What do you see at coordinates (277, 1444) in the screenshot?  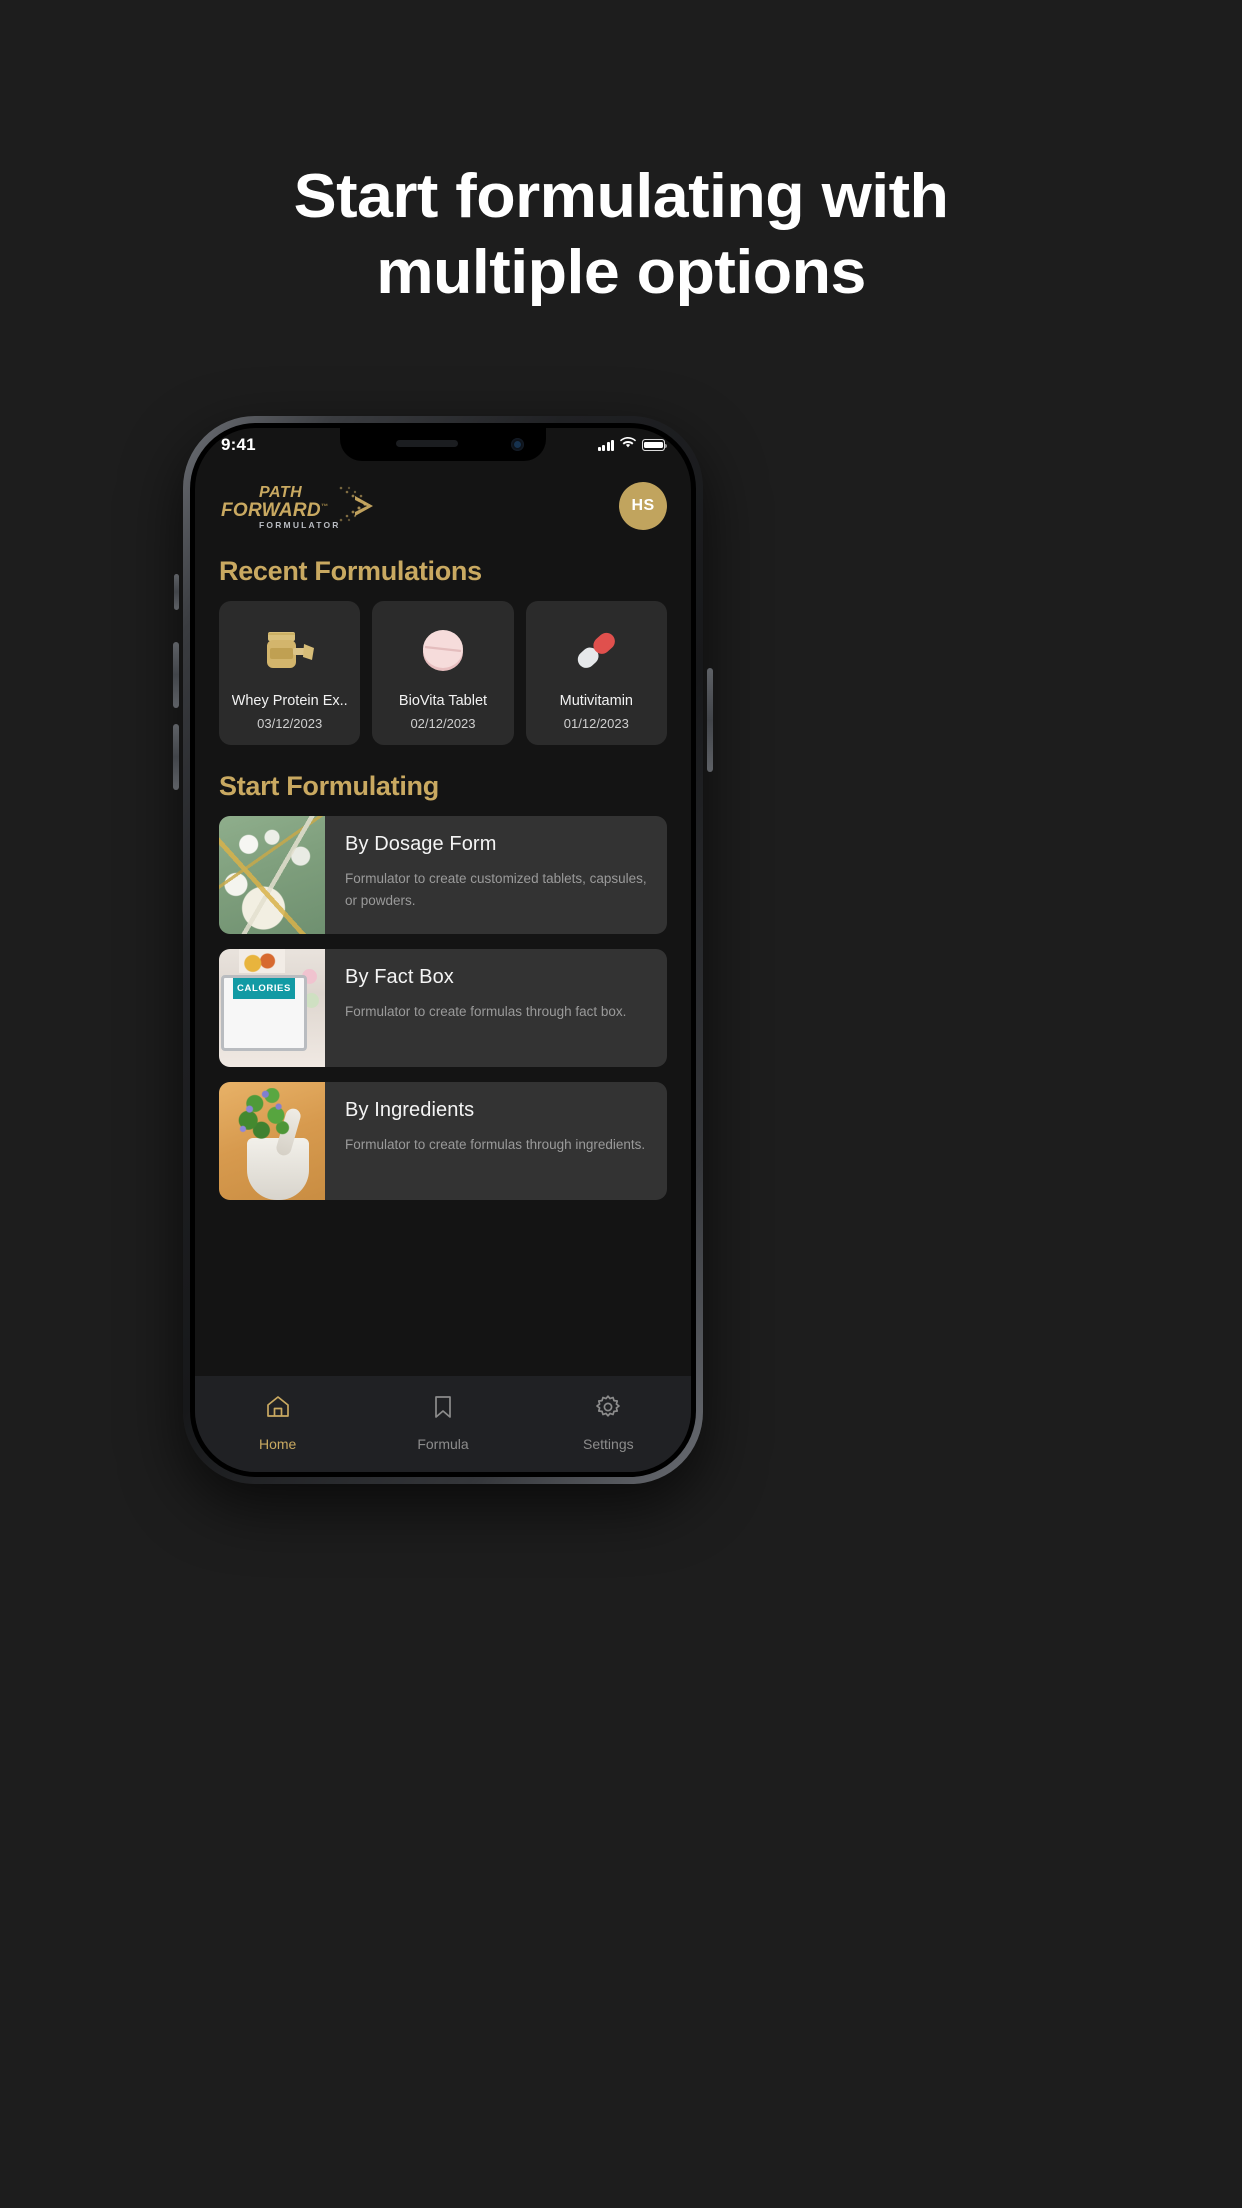 I see `tab-home-label: Home` at bounding box center [277, 1444].